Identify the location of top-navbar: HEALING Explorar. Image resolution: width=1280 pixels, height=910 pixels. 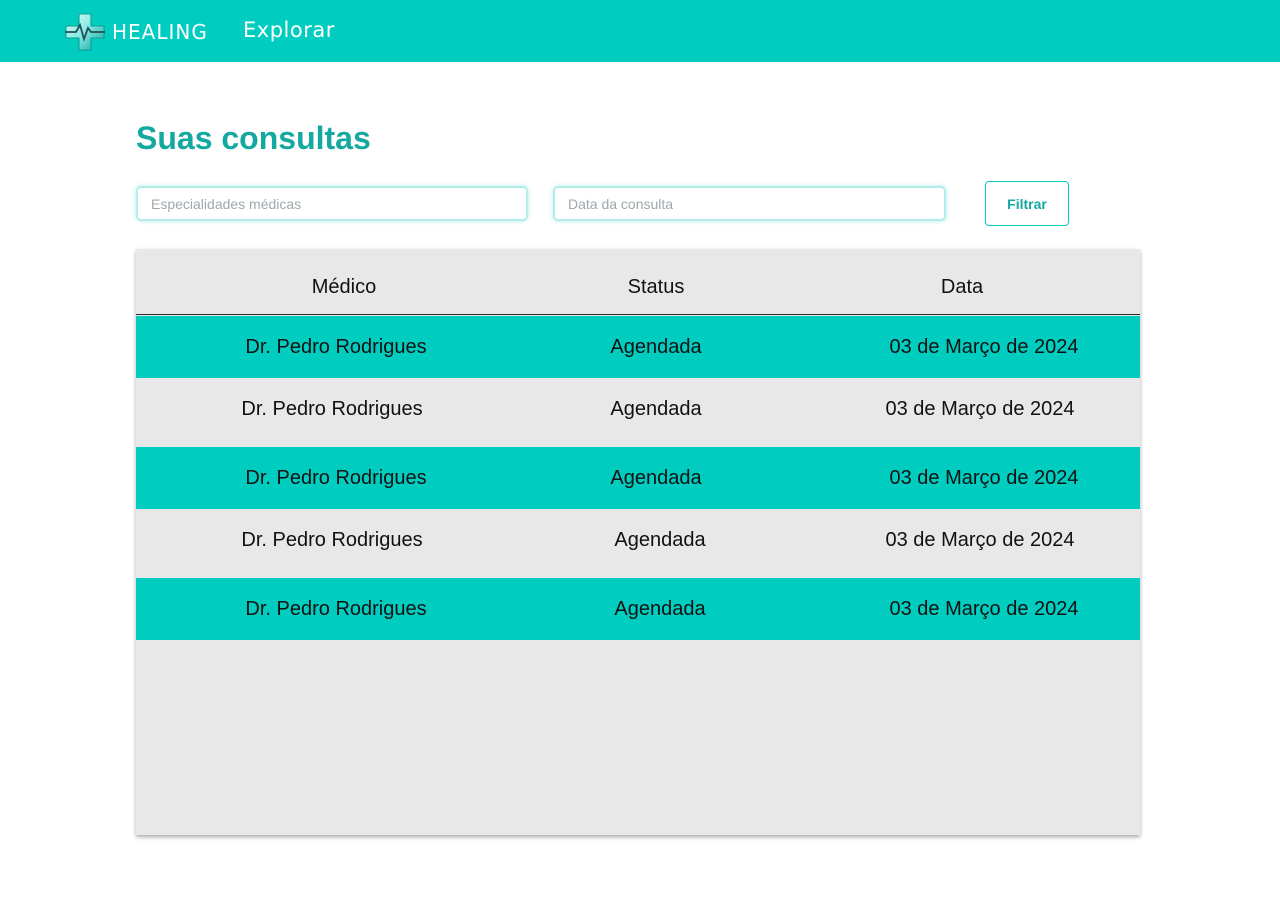
(640, 31).